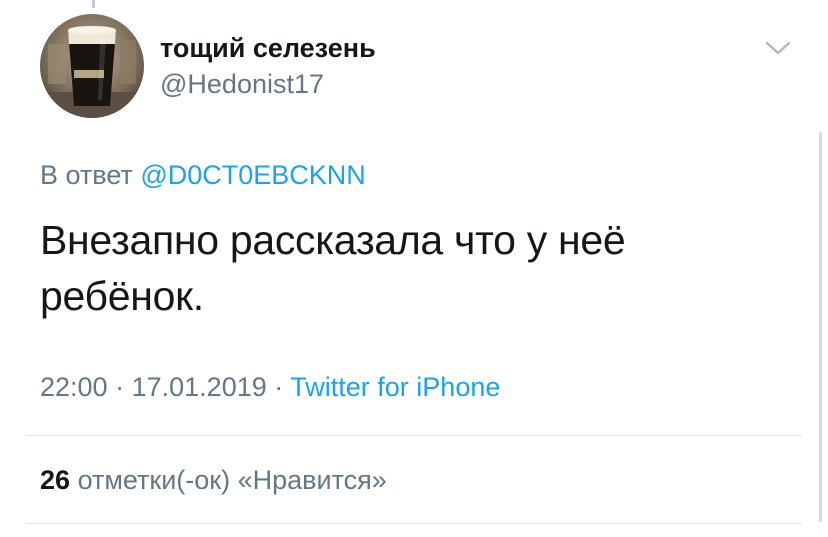  I want to click on reply-handle-link: @D0CT0EBCKNN, so click(252, 175).